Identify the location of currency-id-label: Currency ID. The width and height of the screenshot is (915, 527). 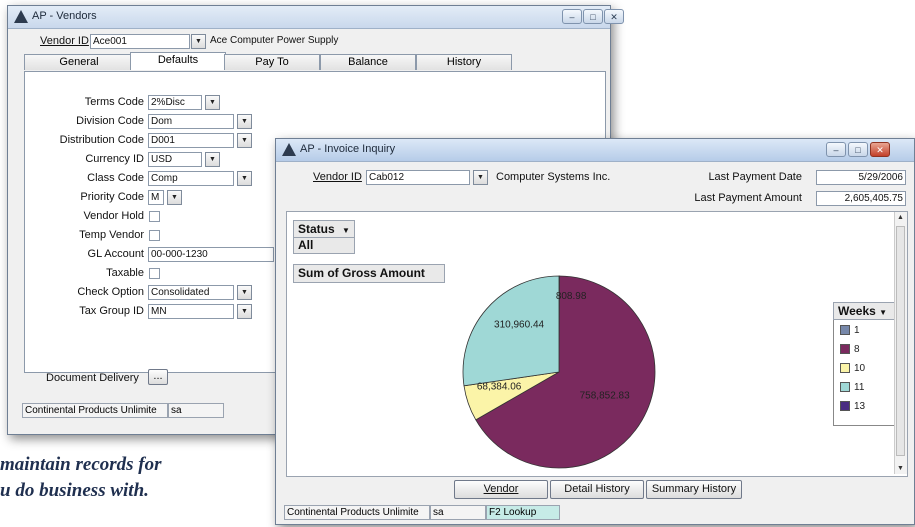
(114, 159).